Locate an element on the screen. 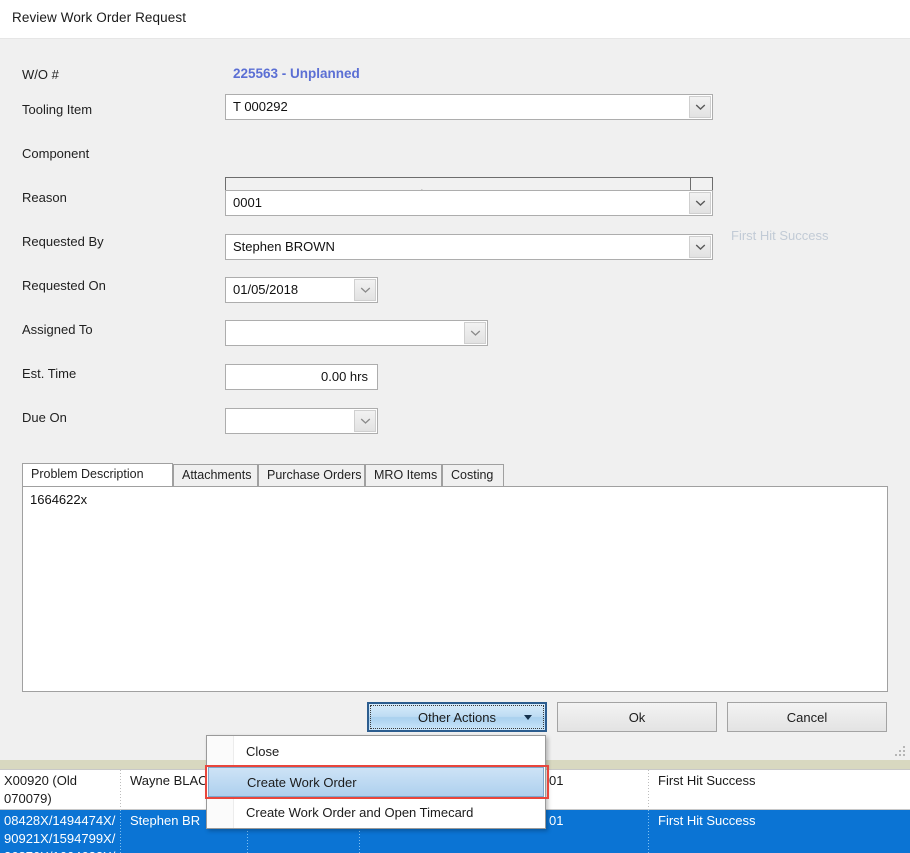  problem-description-text: 1664622x is located at coordinates (59, 499).